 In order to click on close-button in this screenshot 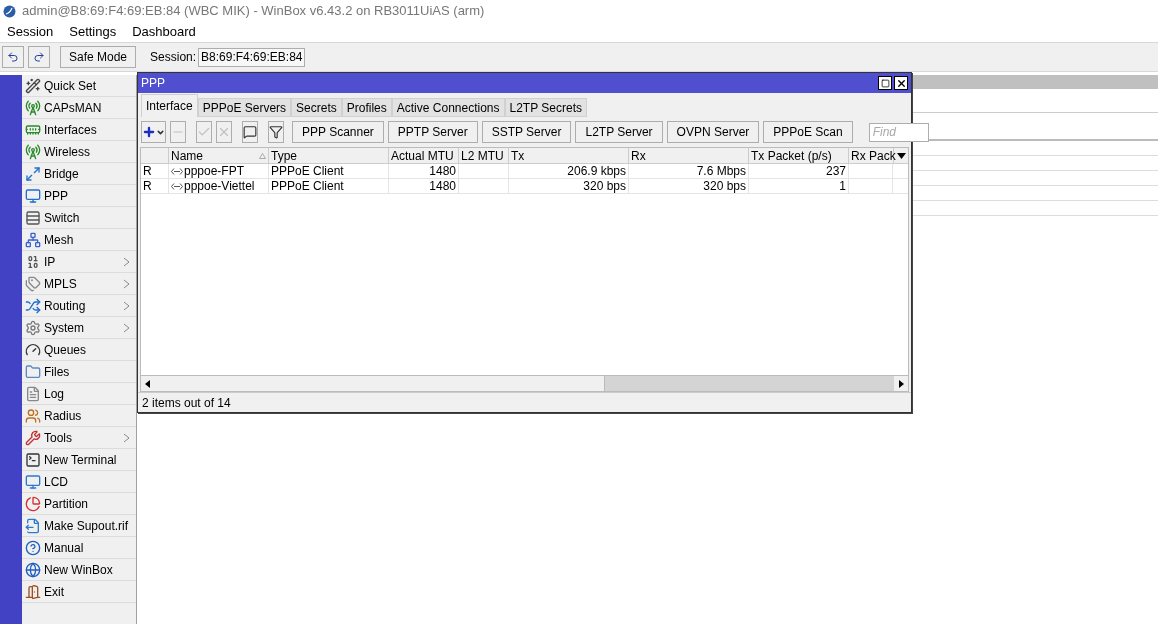, I will do `click(901, 83)`.